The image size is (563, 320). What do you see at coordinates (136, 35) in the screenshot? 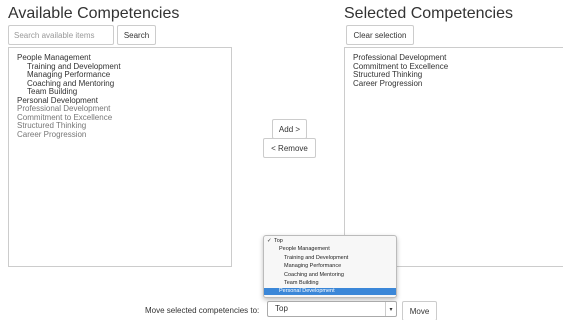
I see `search-button: Search` at bounding box center [136, 35].